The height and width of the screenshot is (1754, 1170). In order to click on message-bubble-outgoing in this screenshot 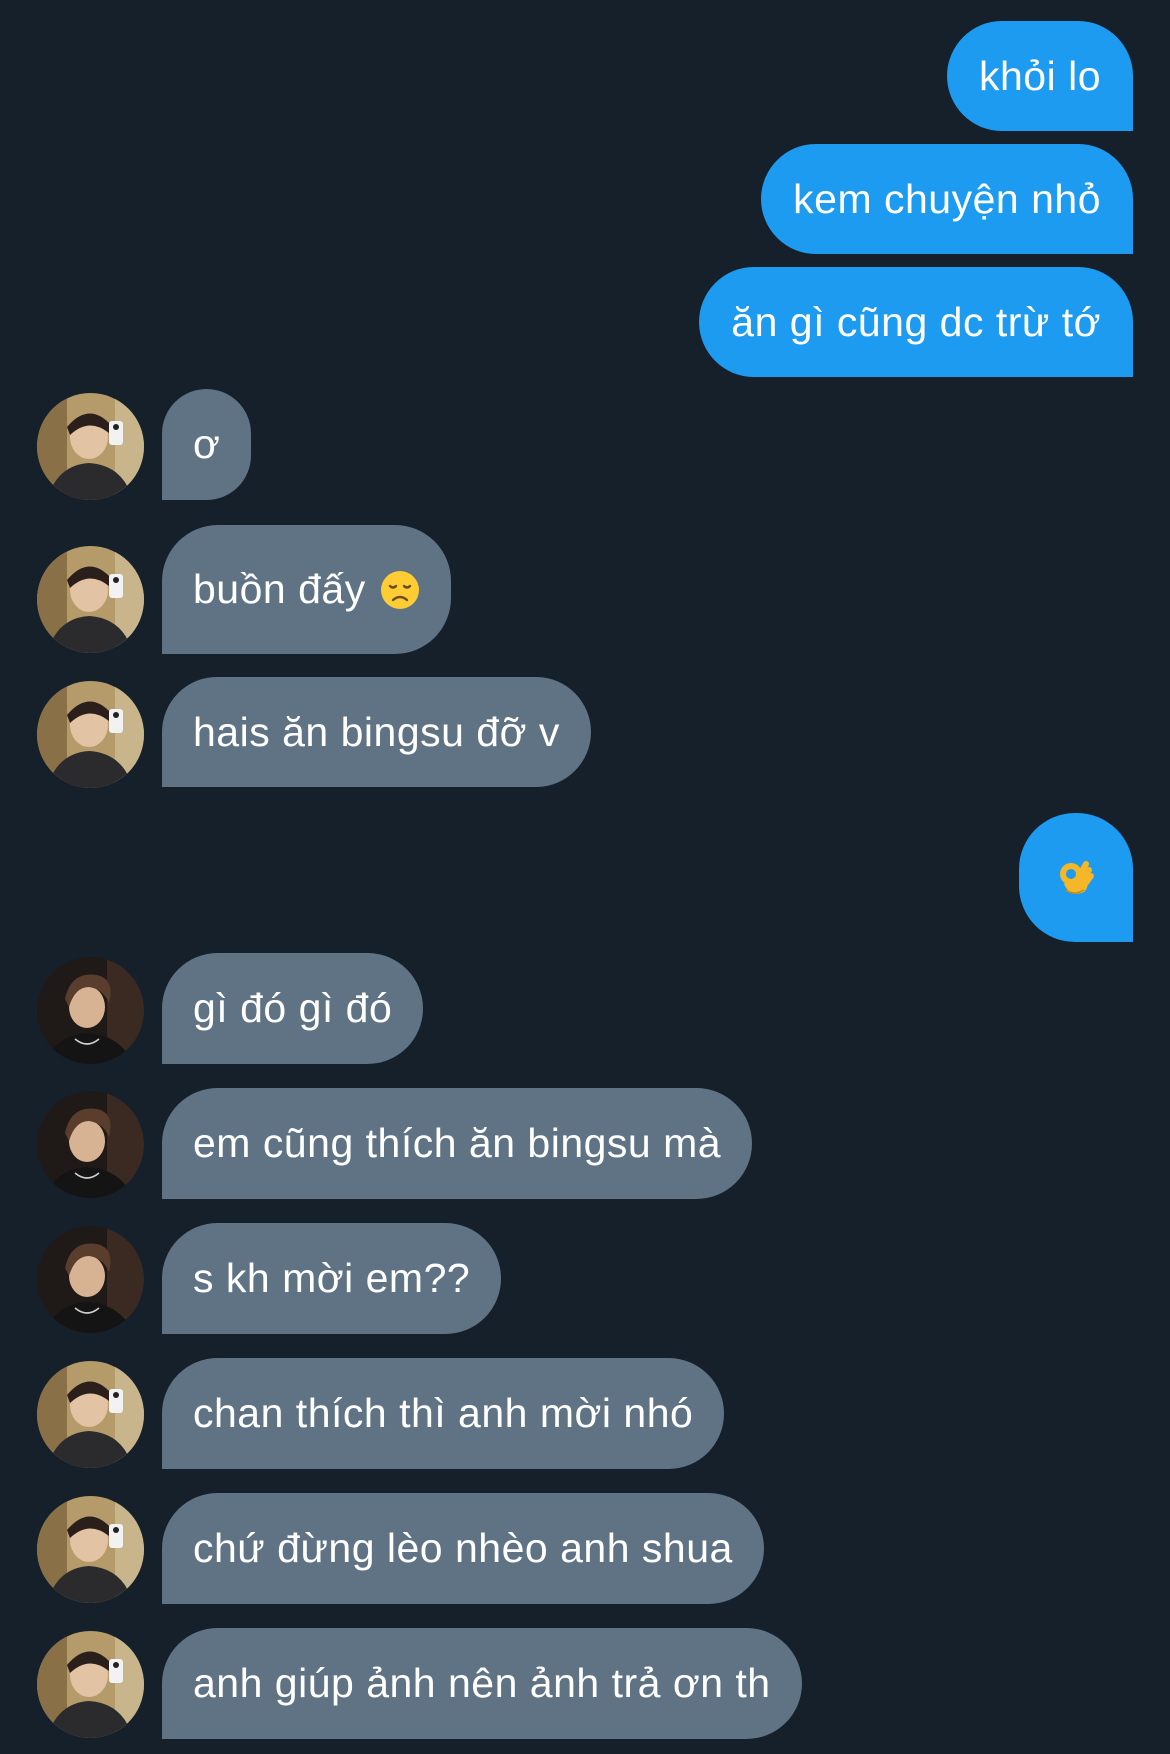, I will do `click(1076, 877)`.